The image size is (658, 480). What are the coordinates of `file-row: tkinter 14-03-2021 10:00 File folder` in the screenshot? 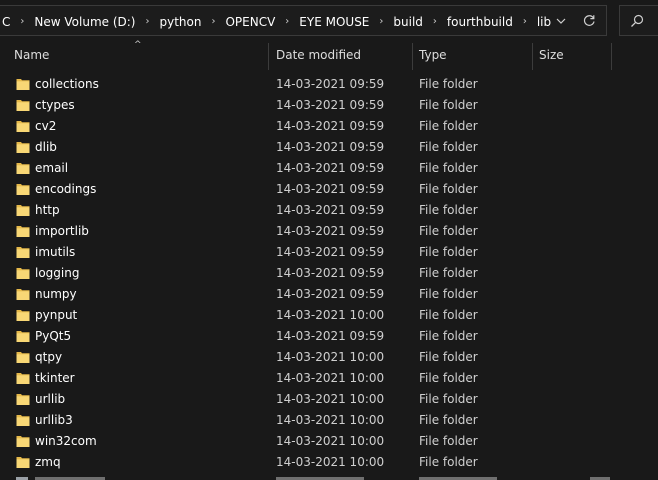 It's located at (329, 378).